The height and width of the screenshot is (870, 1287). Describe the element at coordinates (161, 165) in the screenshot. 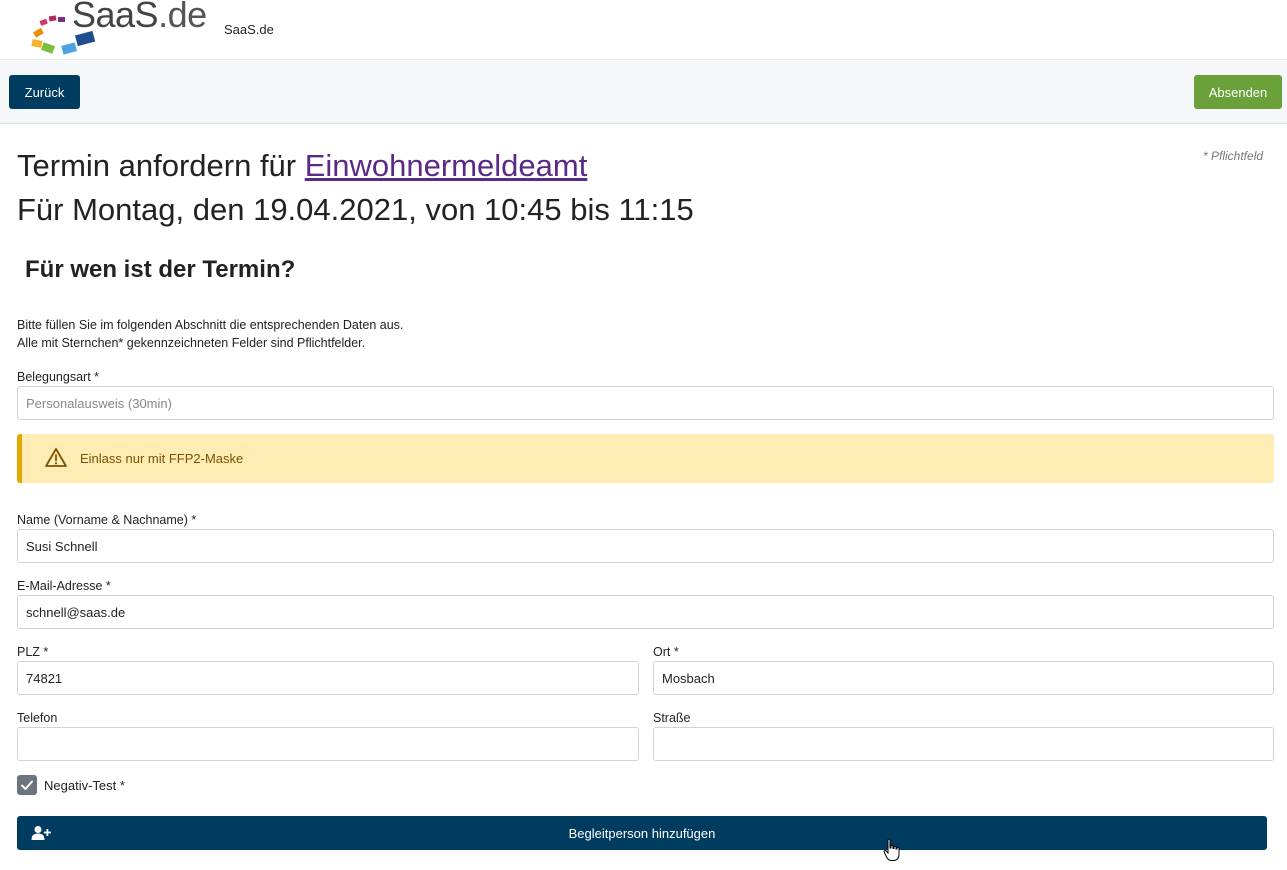

I see `title-prefix: Termin anfordern für` at that location.